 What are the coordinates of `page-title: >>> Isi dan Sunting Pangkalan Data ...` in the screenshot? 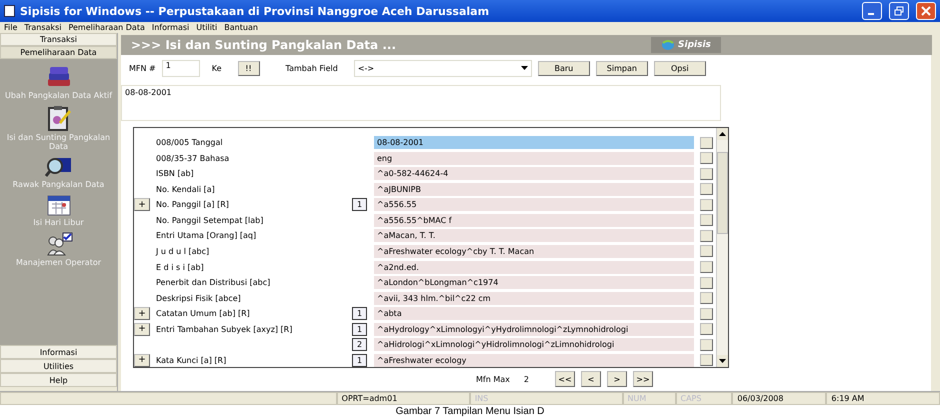 It's located at (264, 45).